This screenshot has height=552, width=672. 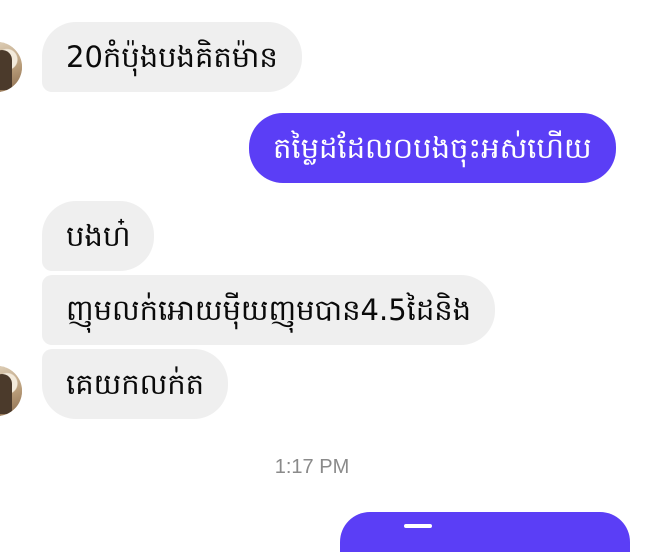 What do you see at coordinates (312, 467) in the screenshot?
I see `message-timestamp: 1:17 PM` at bounding box center [312, 467].